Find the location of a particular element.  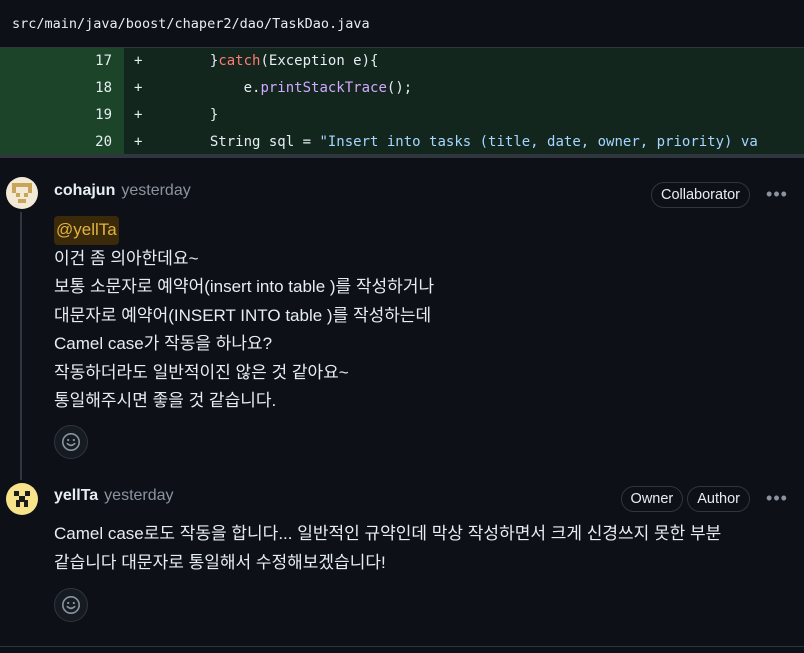

comment-header: cohajun yesterday is located at coordinates (122, 191).